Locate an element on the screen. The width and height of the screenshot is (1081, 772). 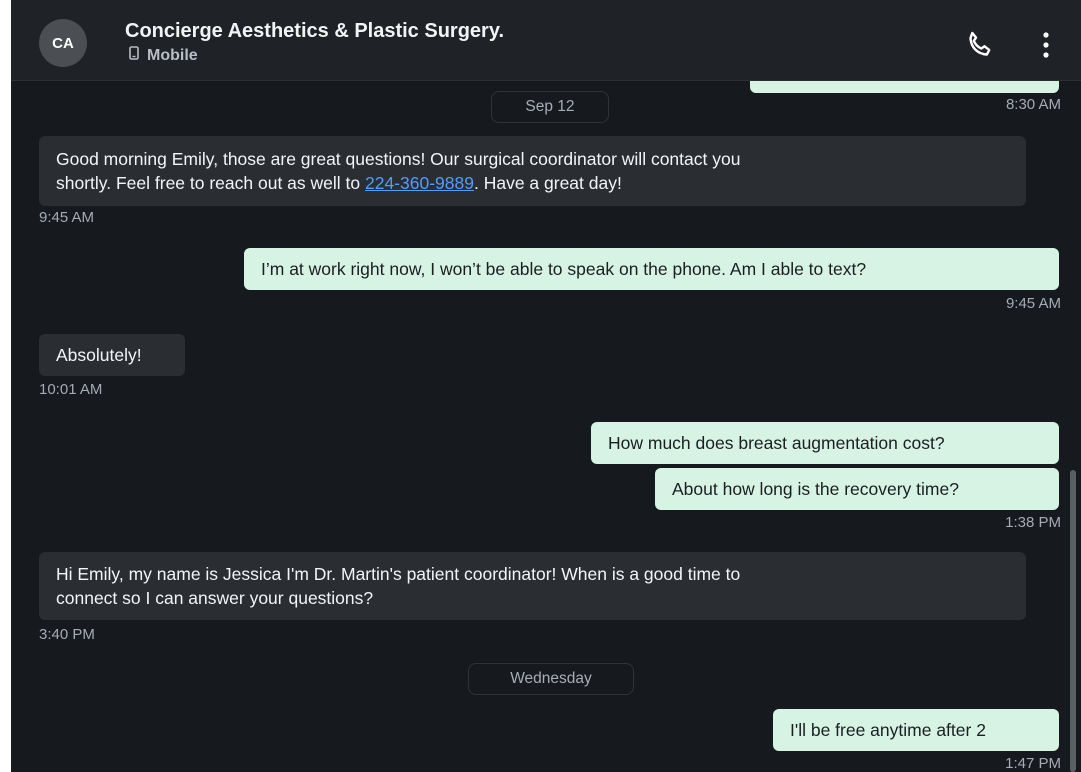
message-timestamp: 8:30 AM is located at coordinates (1033, 104).